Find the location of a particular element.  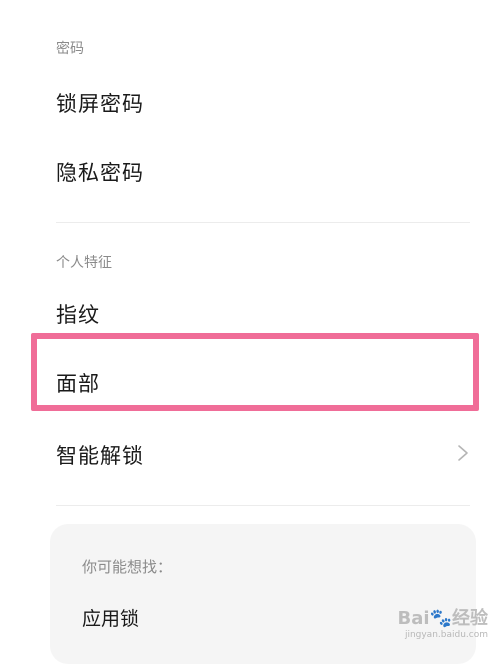

face-highlight-box is located at coordinates (255, 372).